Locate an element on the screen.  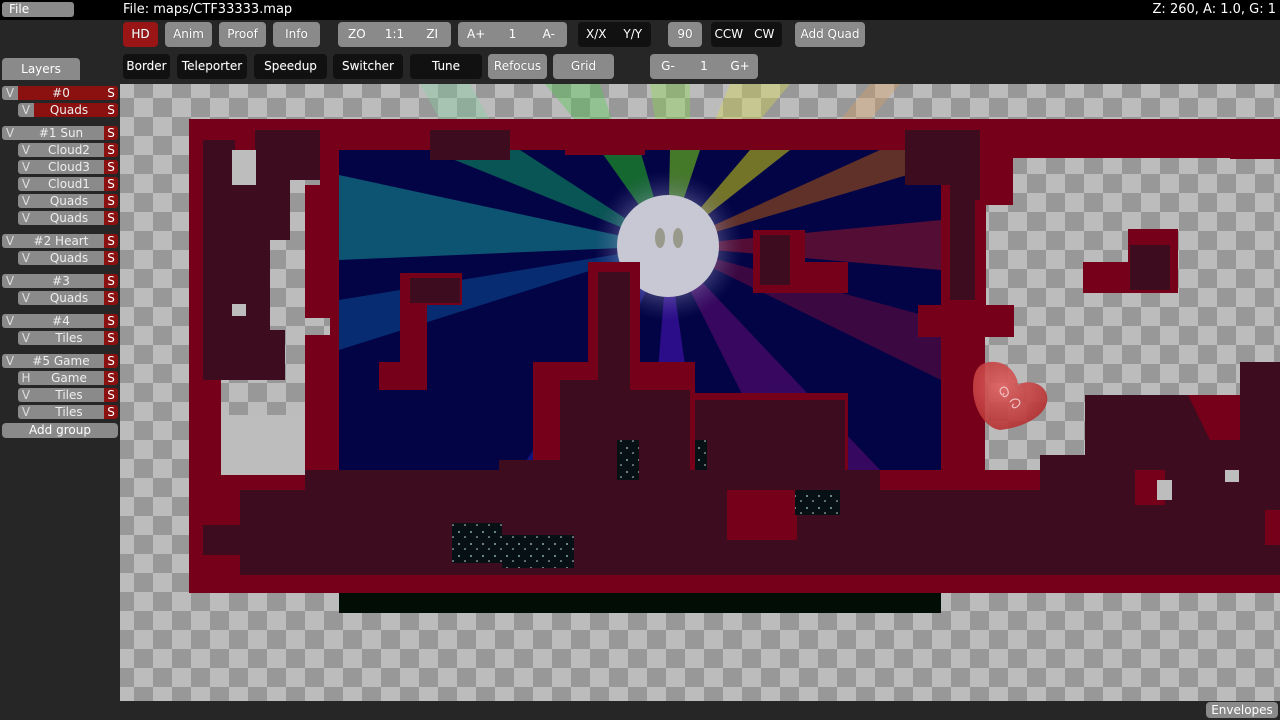
layer-group-row: V #2 Heart S is located at coordinates (60, 241).